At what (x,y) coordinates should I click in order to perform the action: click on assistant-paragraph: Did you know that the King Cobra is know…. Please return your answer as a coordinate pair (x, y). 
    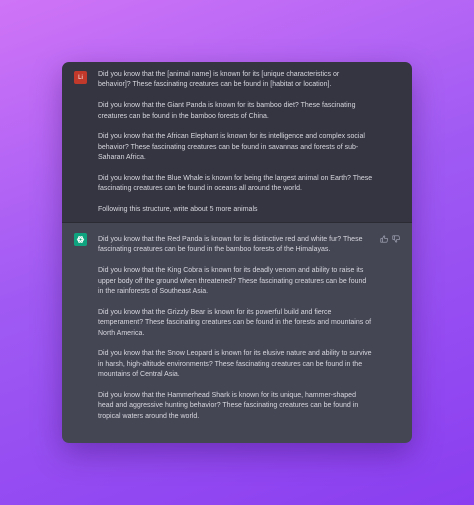
    Looking at the image, I should click on (232, 281).